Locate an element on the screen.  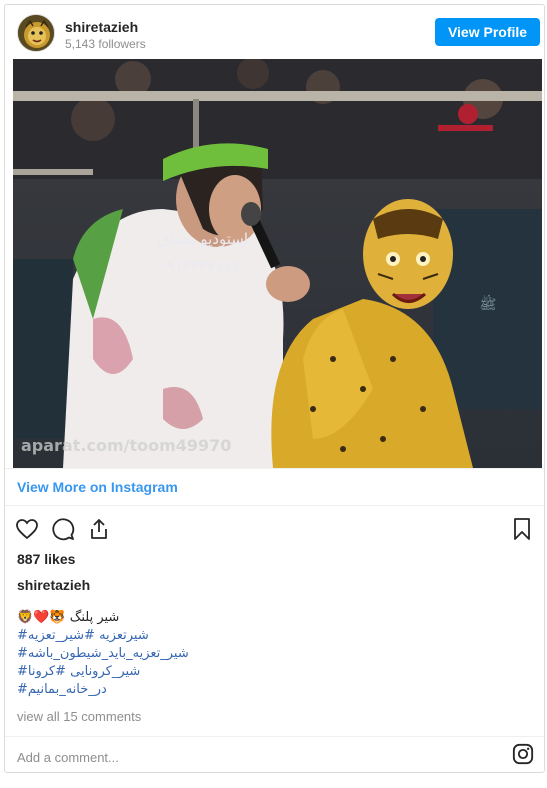
avatar is located at coordinates (36, 33).